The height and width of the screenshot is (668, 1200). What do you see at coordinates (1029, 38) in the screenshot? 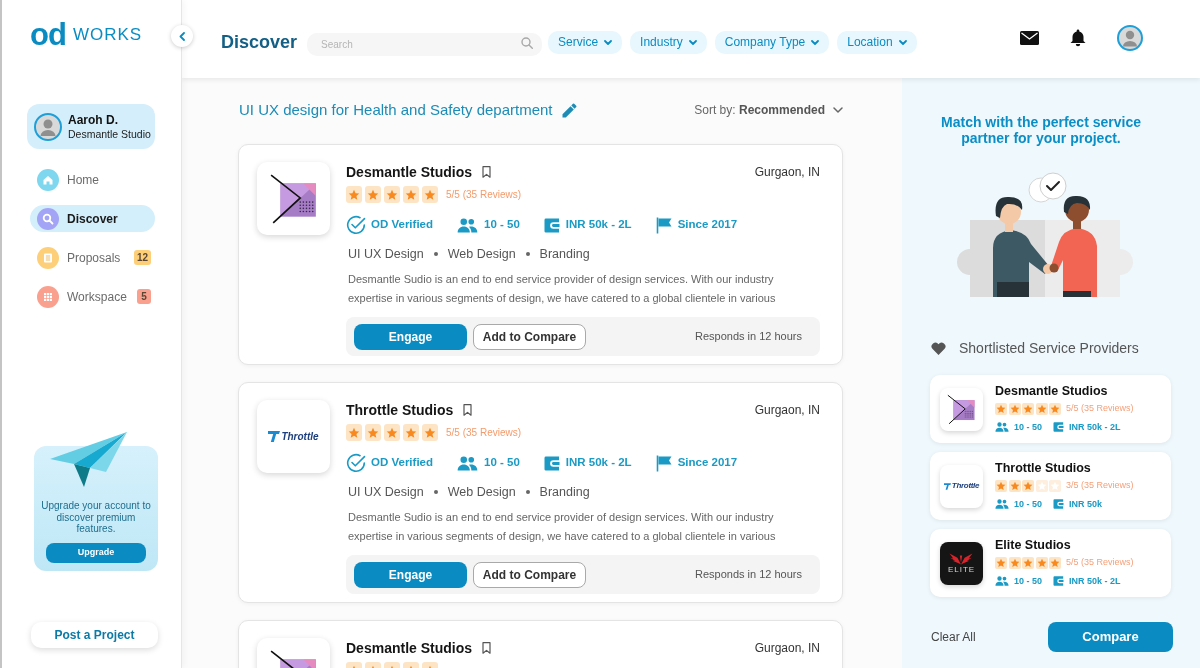
I see `mail-icon` at bounding box center [1029, 38].